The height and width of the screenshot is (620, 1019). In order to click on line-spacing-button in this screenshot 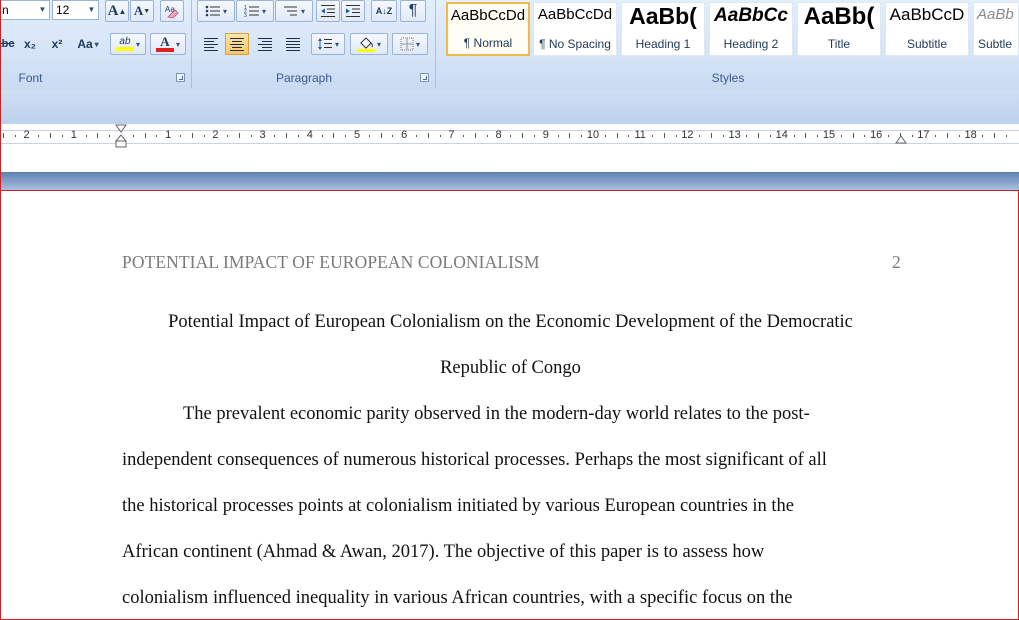, I will do `click(328, 44)`.